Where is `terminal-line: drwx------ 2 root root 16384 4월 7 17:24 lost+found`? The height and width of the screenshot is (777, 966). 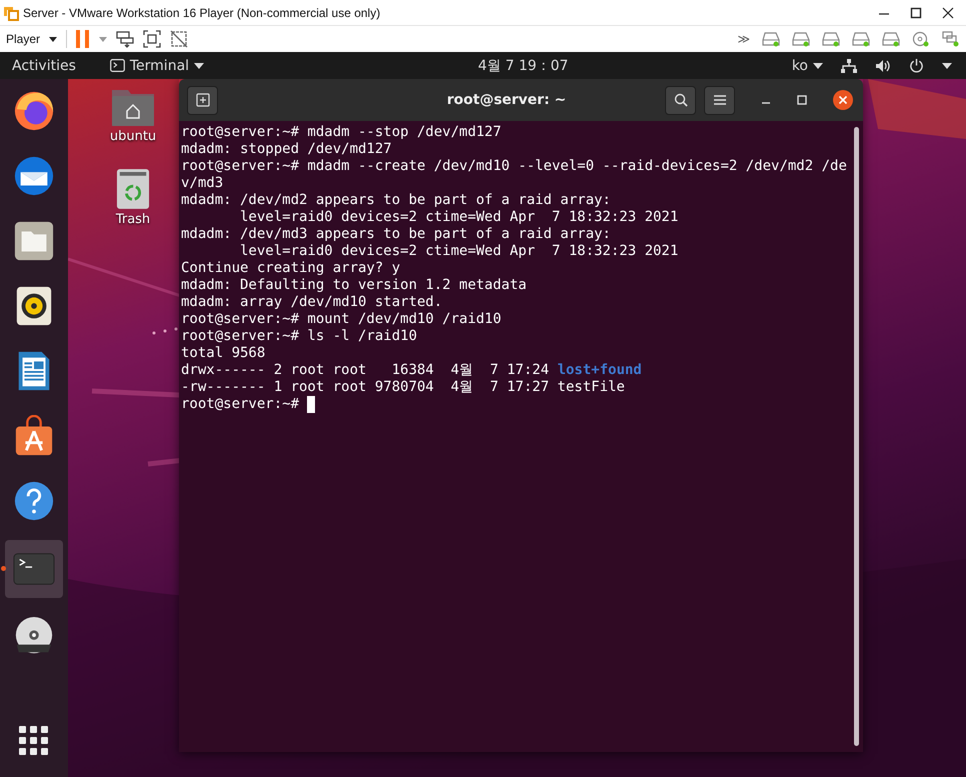
terminal-line: drwx------ 2 root root 16384 4월 7 17:24 lost+found is located at coordinates (412, 370).